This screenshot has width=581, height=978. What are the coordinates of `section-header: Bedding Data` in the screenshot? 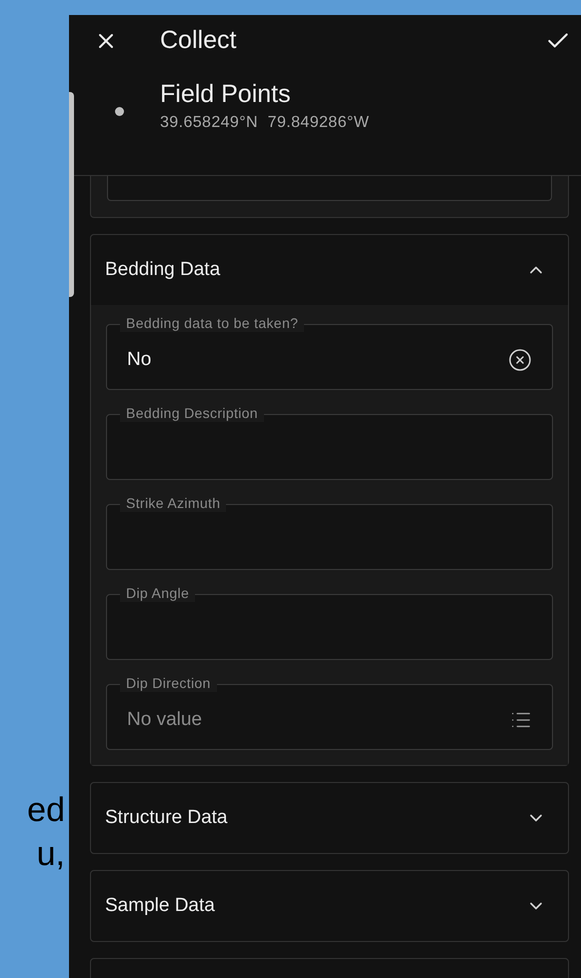 It's located at (329, 270).